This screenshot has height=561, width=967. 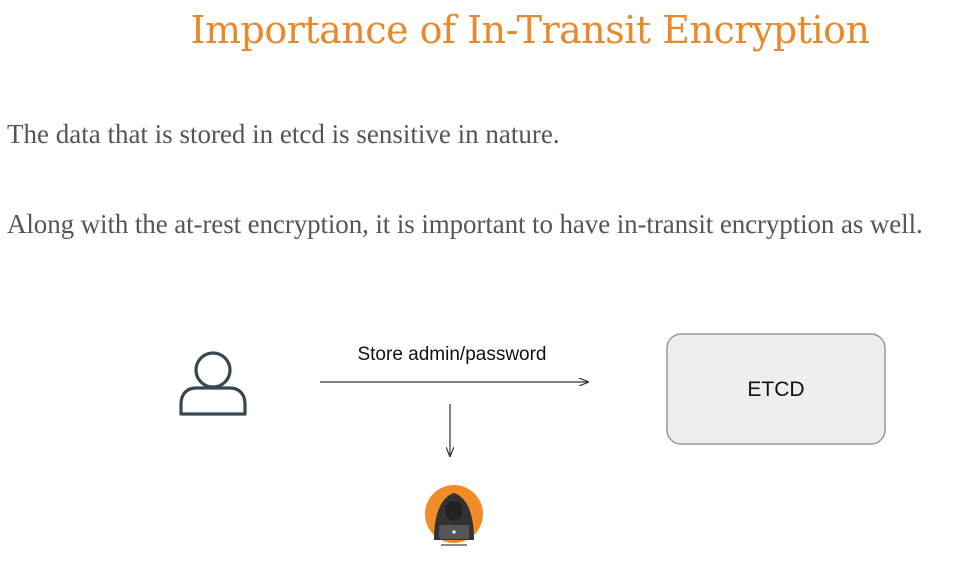 I want to click on etcd-node: ETCD, so click(x=776, y=389).